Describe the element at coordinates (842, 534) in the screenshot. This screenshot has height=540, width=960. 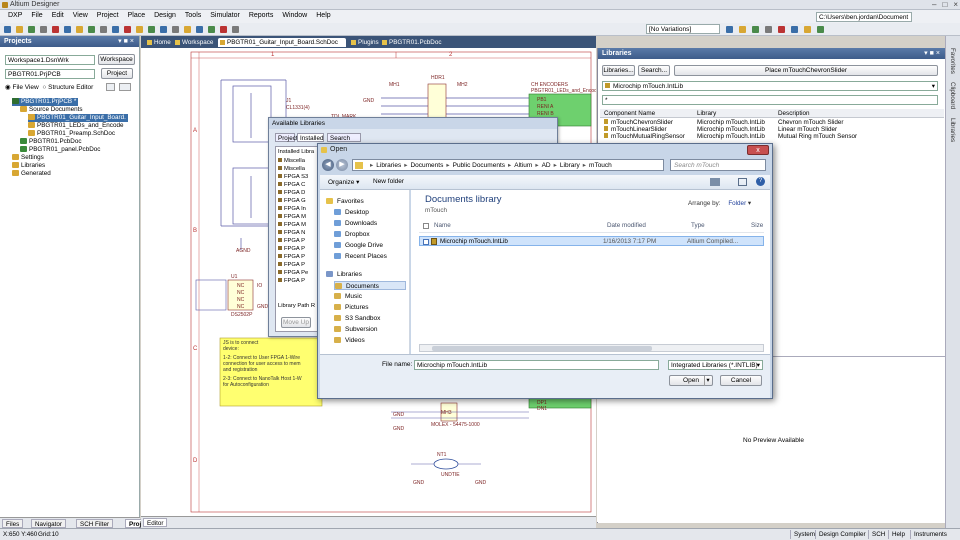
I see `status-design-compiler-button: Design Compiler` at that location.